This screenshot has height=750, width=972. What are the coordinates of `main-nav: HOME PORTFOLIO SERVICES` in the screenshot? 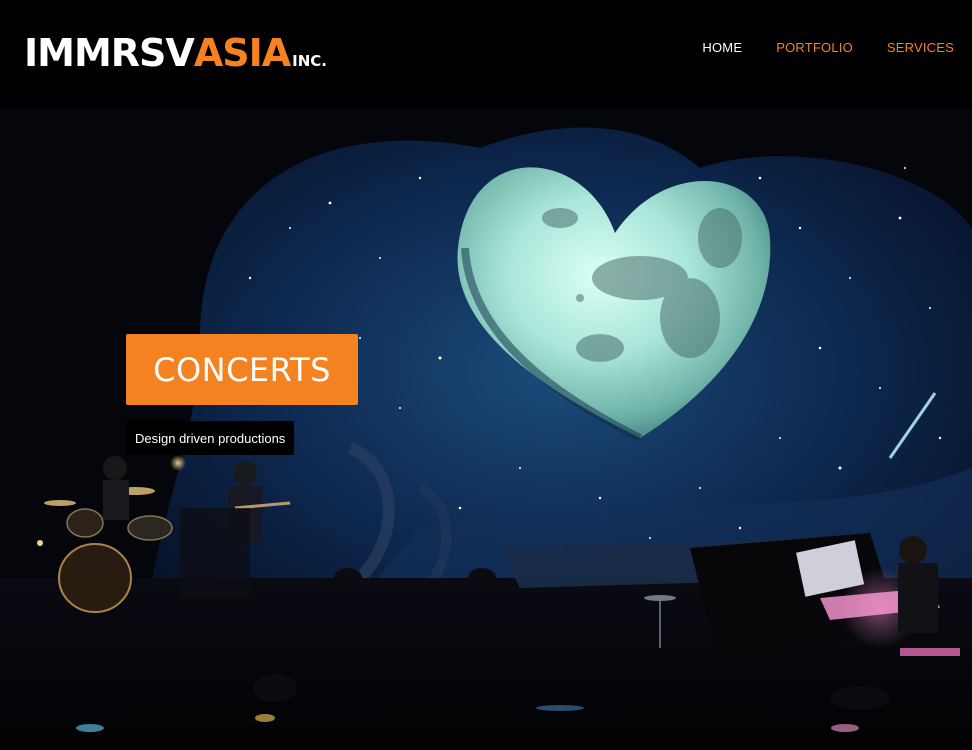 It's located at (828, 47).